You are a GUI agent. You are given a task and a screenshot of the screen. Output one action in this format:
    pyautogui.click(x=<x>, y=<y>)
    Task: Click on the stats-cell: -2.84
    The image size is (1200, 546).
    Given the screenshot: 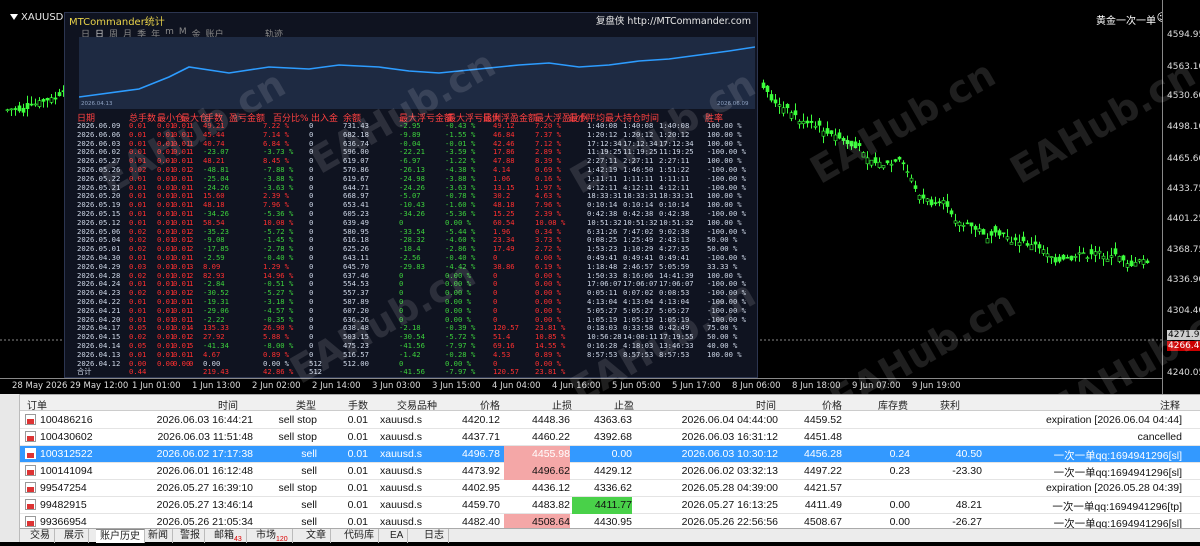 What is the action you would take?
    pyautogui.click(x=214, y=284)
    